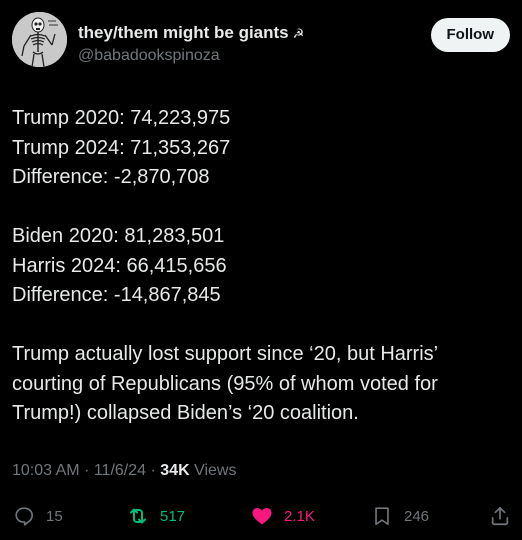 Image resolution: width=522 pixels, height=540 pixels. I want to click on post-meta: 10:03 AM · 11/6/24 · 34K Views, so click(124, 471).